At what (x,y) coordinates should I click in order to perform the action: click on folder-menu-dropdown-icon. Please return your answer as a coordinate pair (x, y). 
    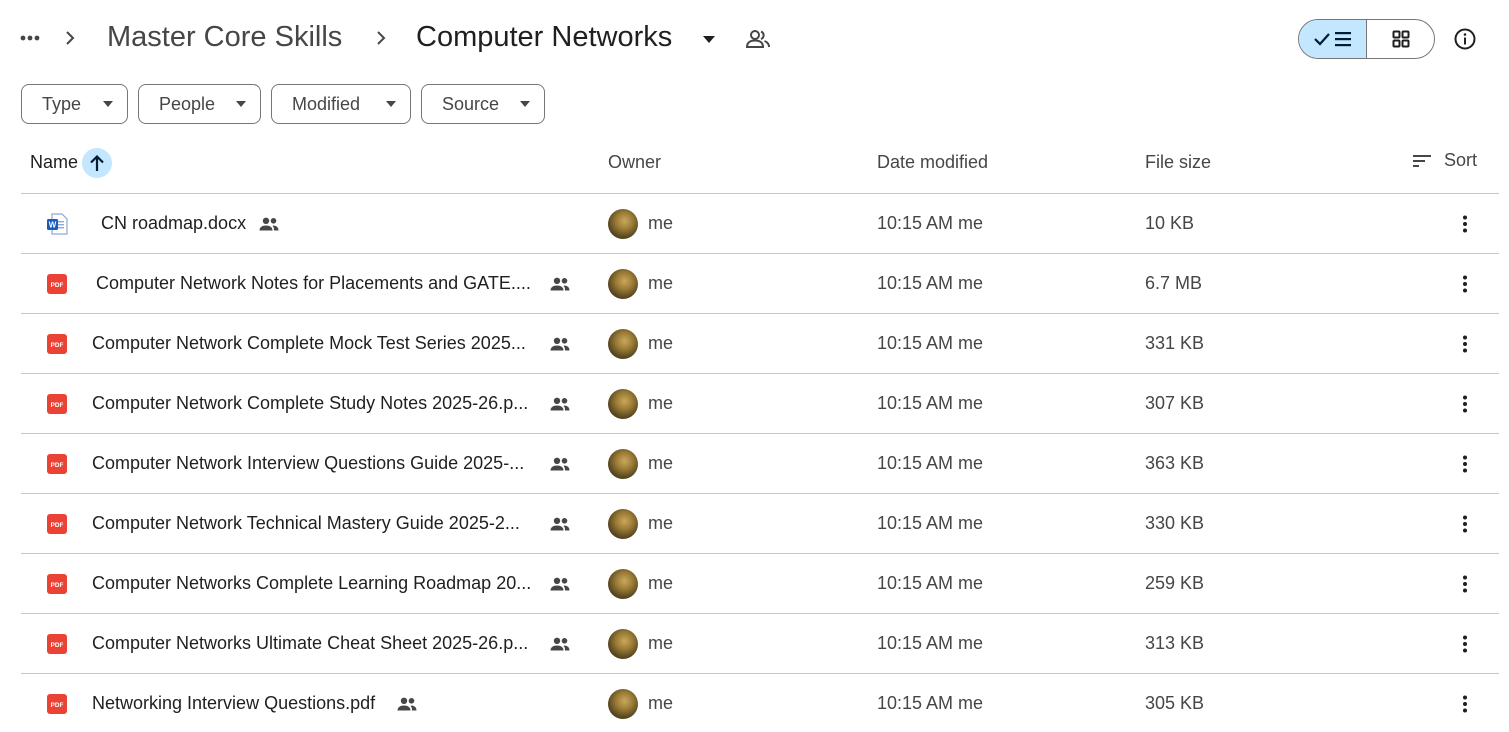
    Looking at the image, I should click on (709, 39).